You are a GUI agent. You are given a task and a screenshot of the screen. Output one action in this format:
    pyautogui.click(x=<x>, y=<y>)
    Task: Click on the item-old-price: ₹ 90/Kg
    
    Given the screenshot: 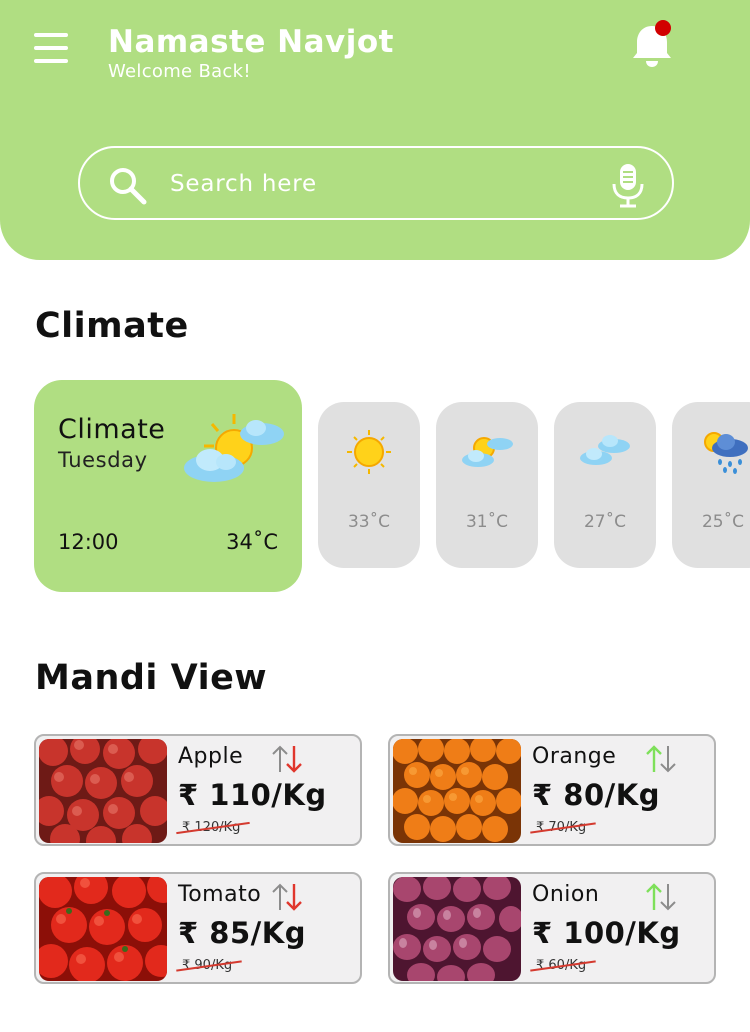 What is the action you would take?
    pyautogui.click(x=207, y=965)
    